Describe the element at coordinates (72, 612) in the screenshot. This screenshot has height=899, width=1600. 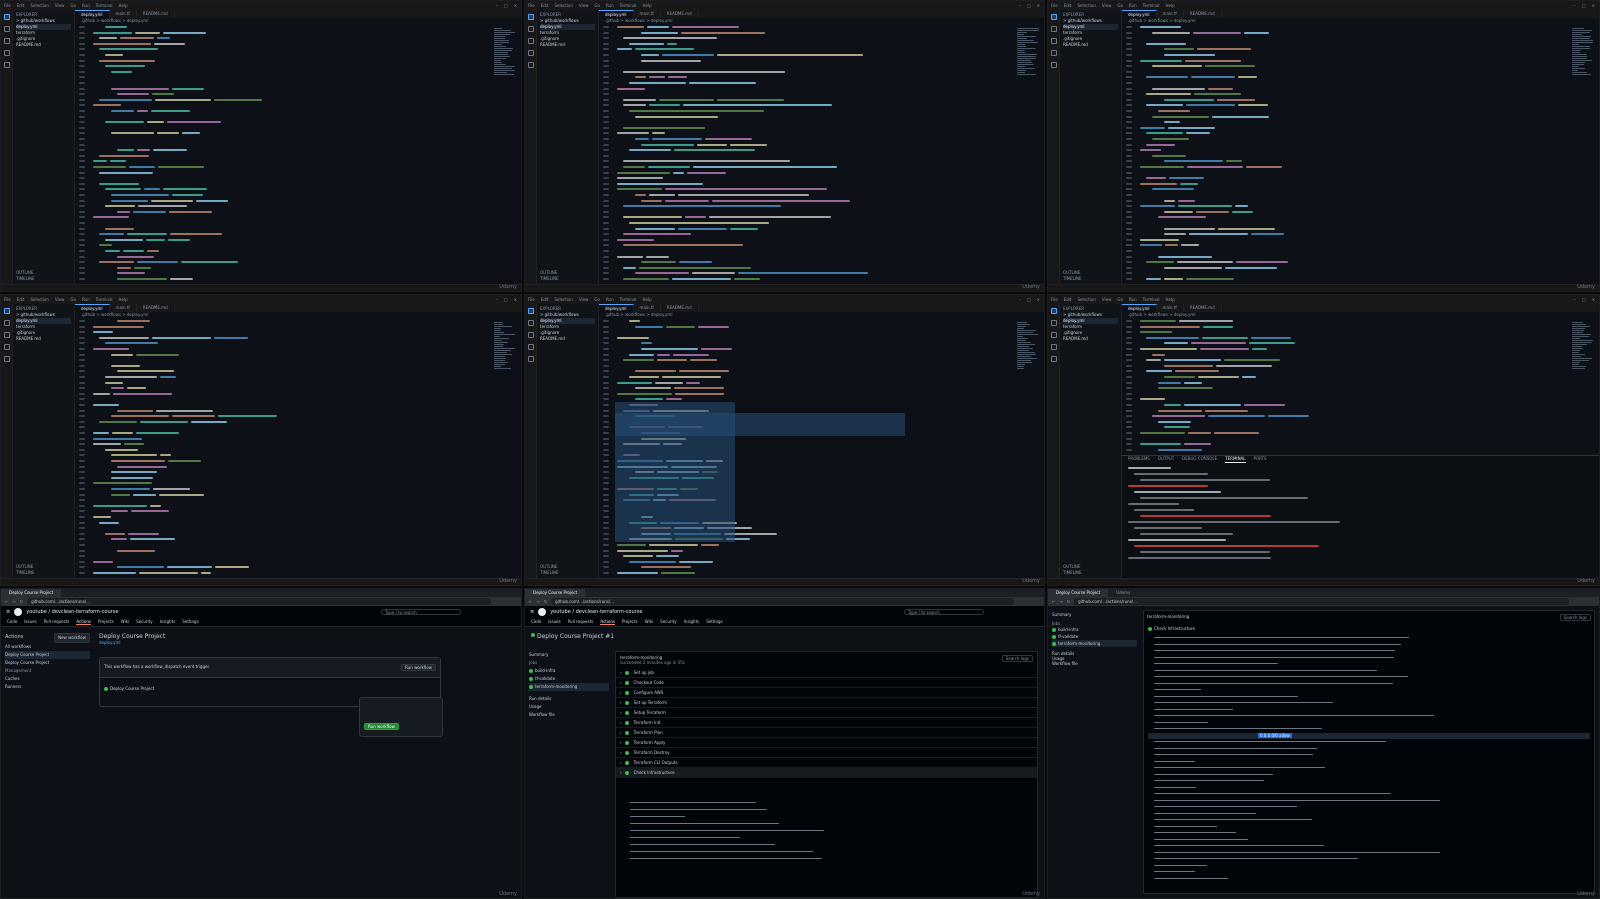
I see `repo-name: youtube / devclean-terraform-course` at that location.